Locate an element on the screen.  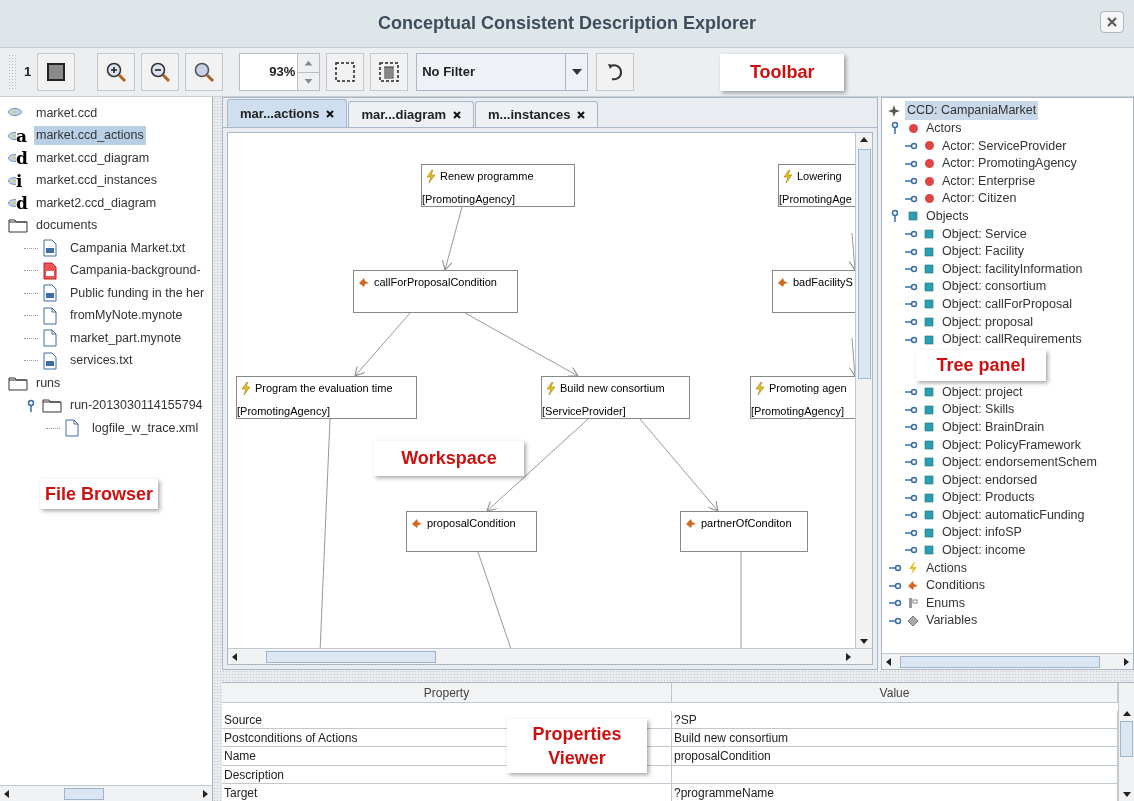
tree-item: Object: callForProposal is located at coordinates (1007, 304).